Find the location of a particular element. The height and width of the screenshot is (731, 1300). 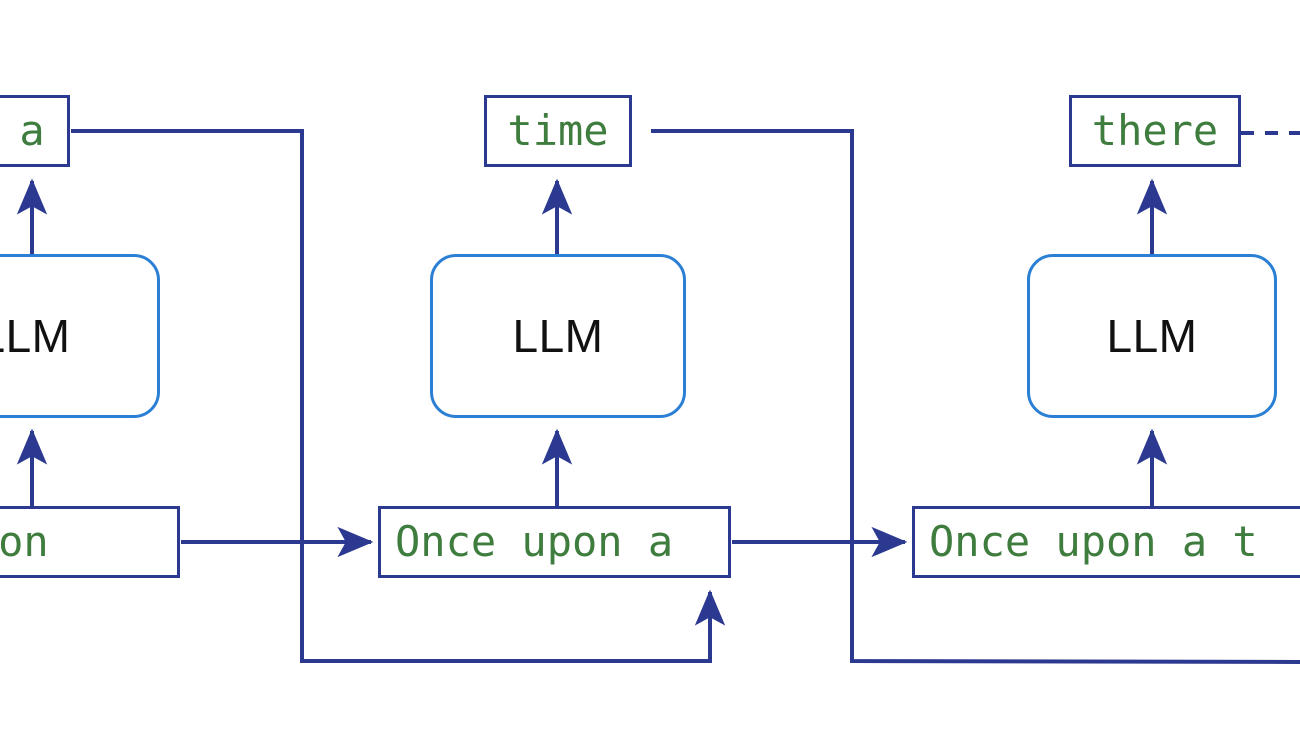

llm-label-step-3: LLM is located at coordinates (1152, 336).